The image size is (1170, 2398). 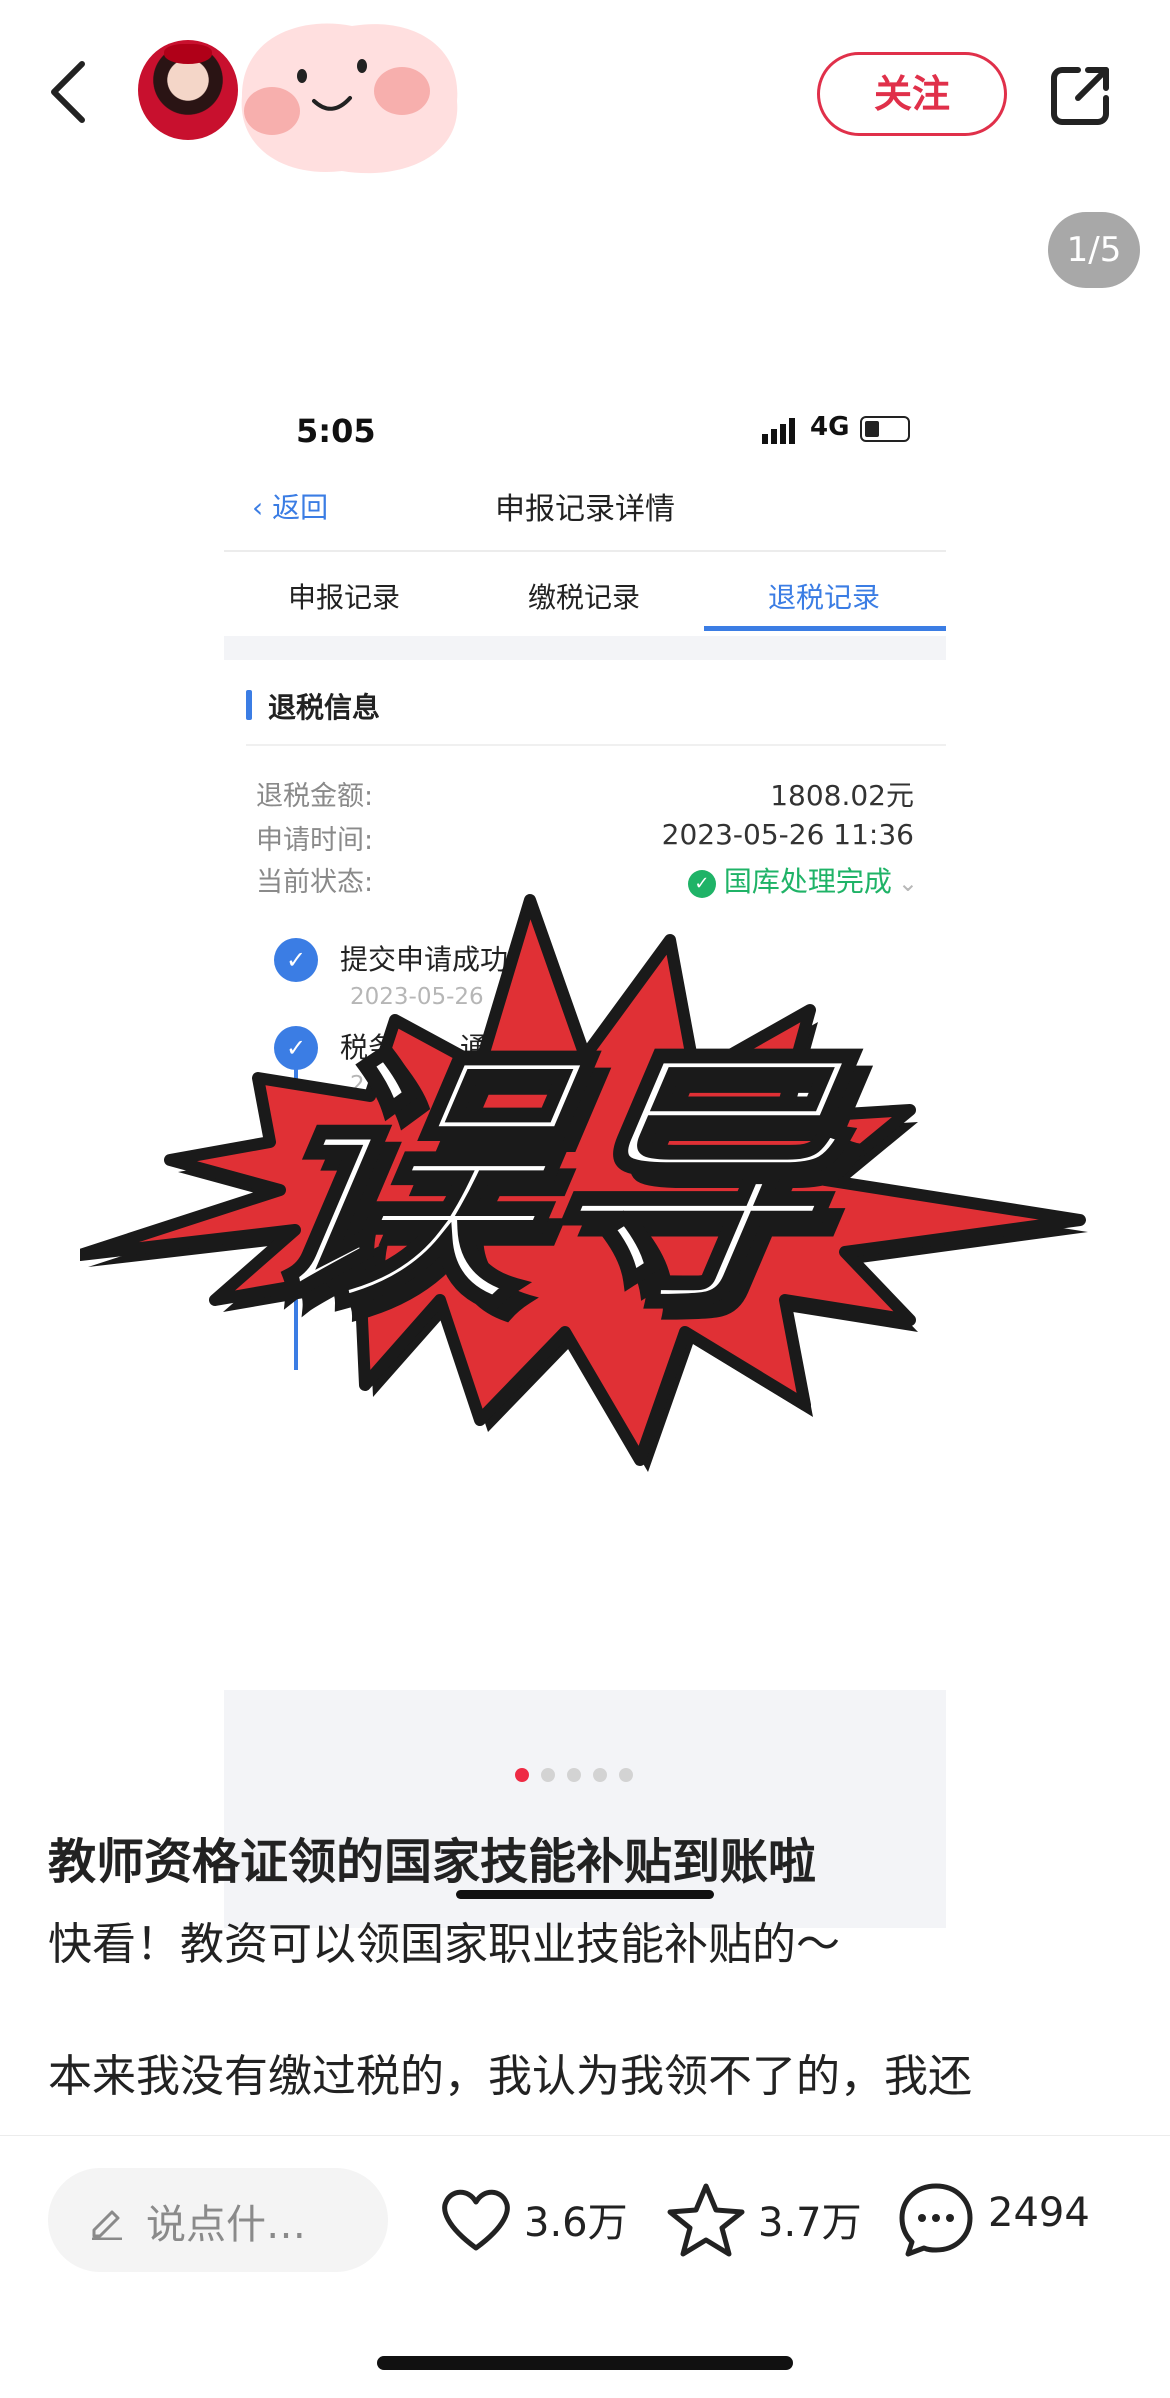 What do you see at coordinates (576, 2219) in the screenshot?
I see `like-count: 3.6万` at bounding box center [576, 2219].